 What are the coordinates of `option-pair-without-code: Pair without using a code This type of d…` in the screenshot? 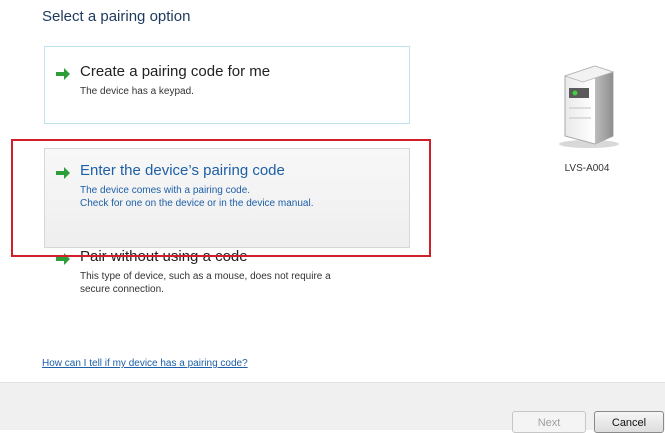 It's located at (227, 284).